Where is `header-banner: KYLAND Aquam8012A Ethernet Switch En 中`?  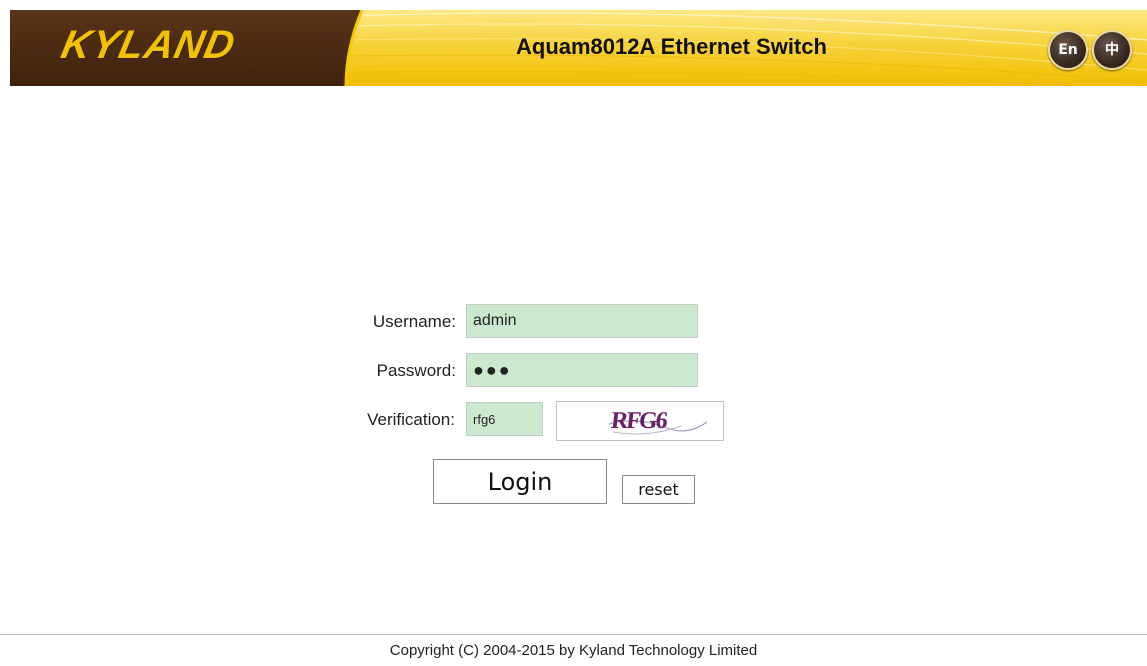
header-banner: KYLAND Aquam8012A Ethernet Switch En 中 is located at coordinates (578, 48).